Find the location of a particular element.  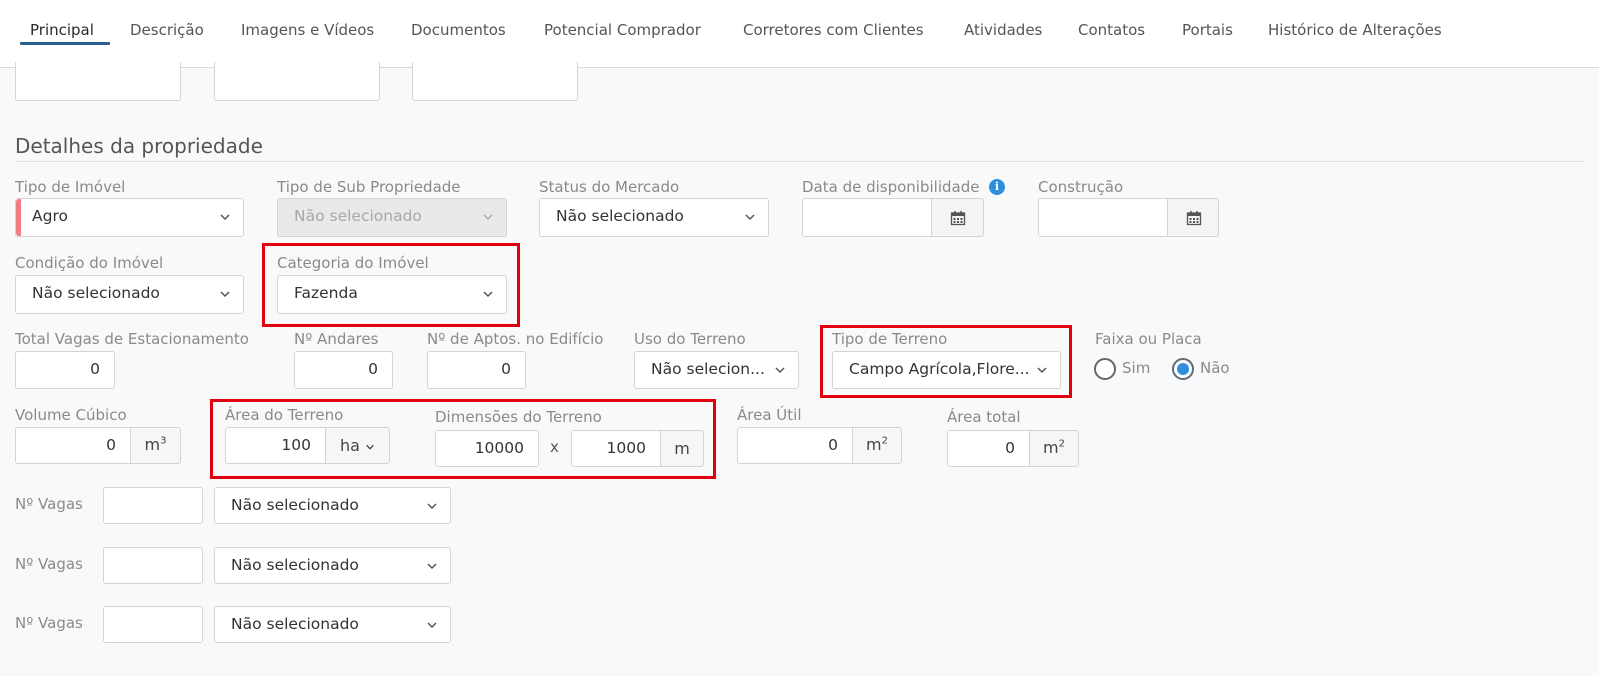

condicao-select: Não selecionado is located at coordinates (129, 294).